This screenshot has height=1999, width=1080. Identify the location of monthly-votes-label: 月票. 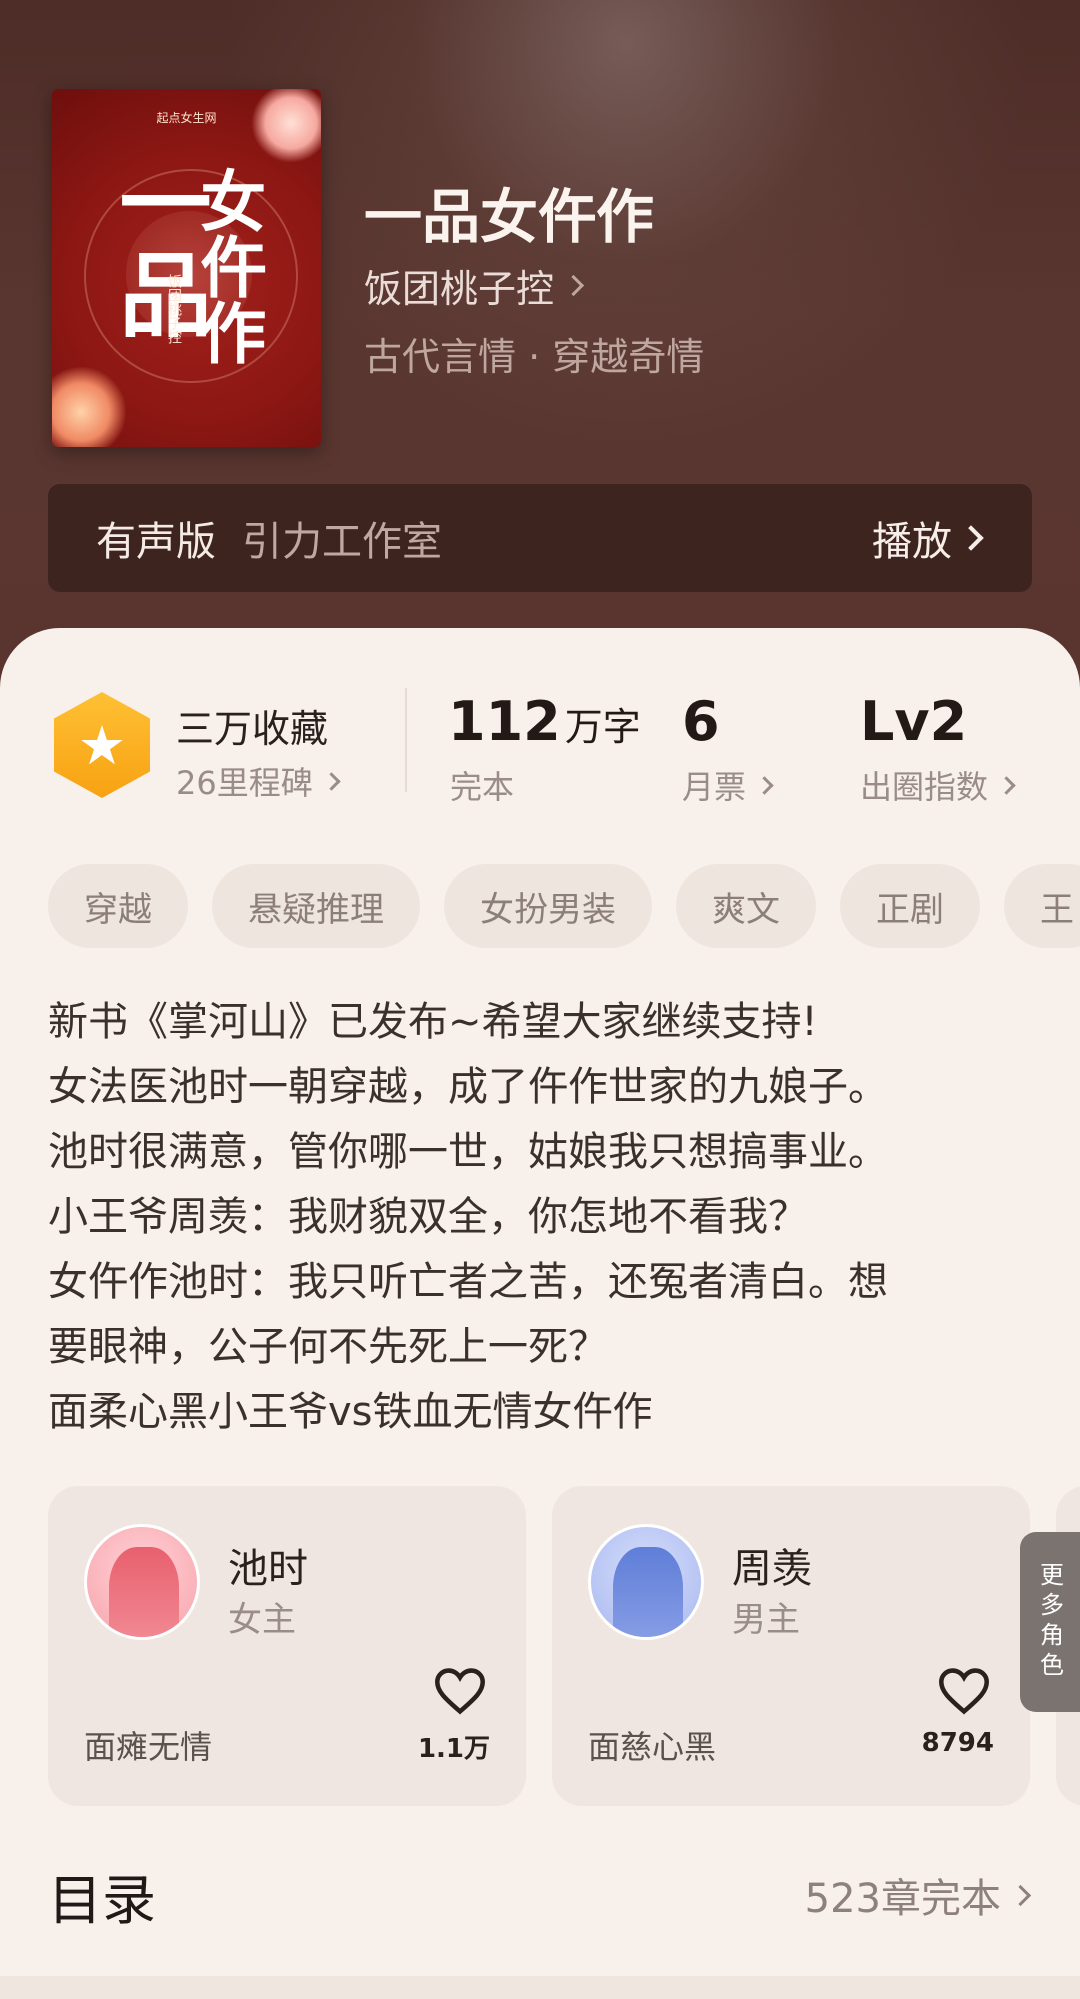
(714, 787).